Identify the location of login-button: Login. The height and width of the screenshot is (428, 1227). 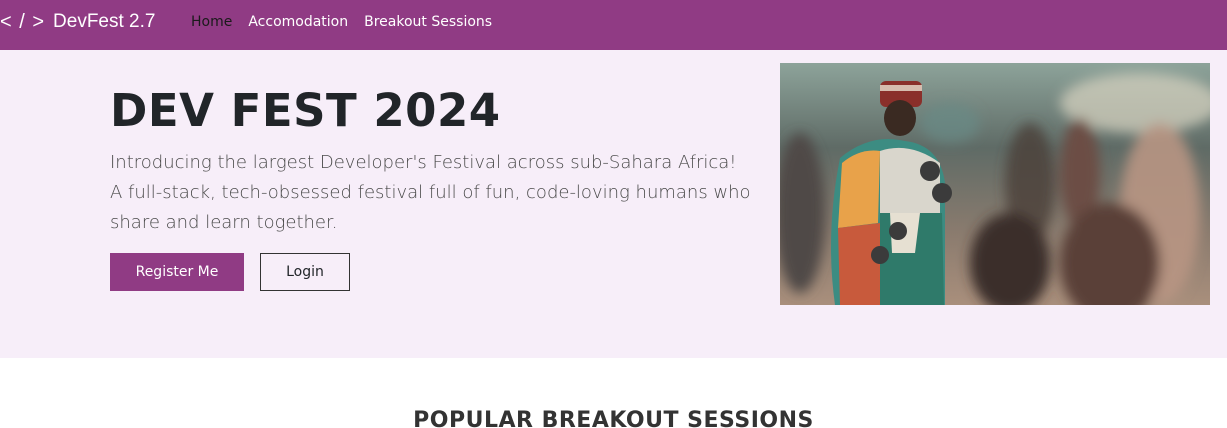
(305, 272).